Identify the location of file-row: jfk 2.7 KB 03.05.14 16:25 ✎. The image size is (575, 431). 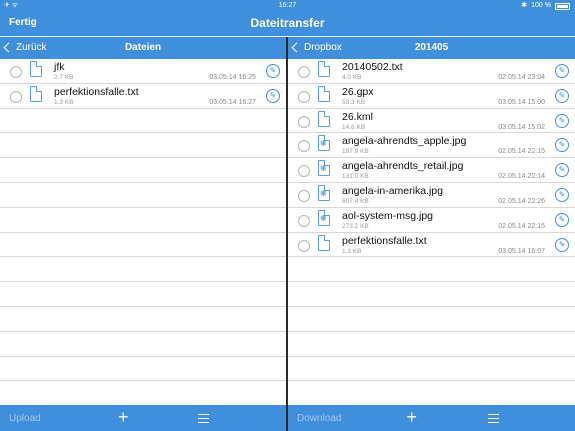
(143, 71).